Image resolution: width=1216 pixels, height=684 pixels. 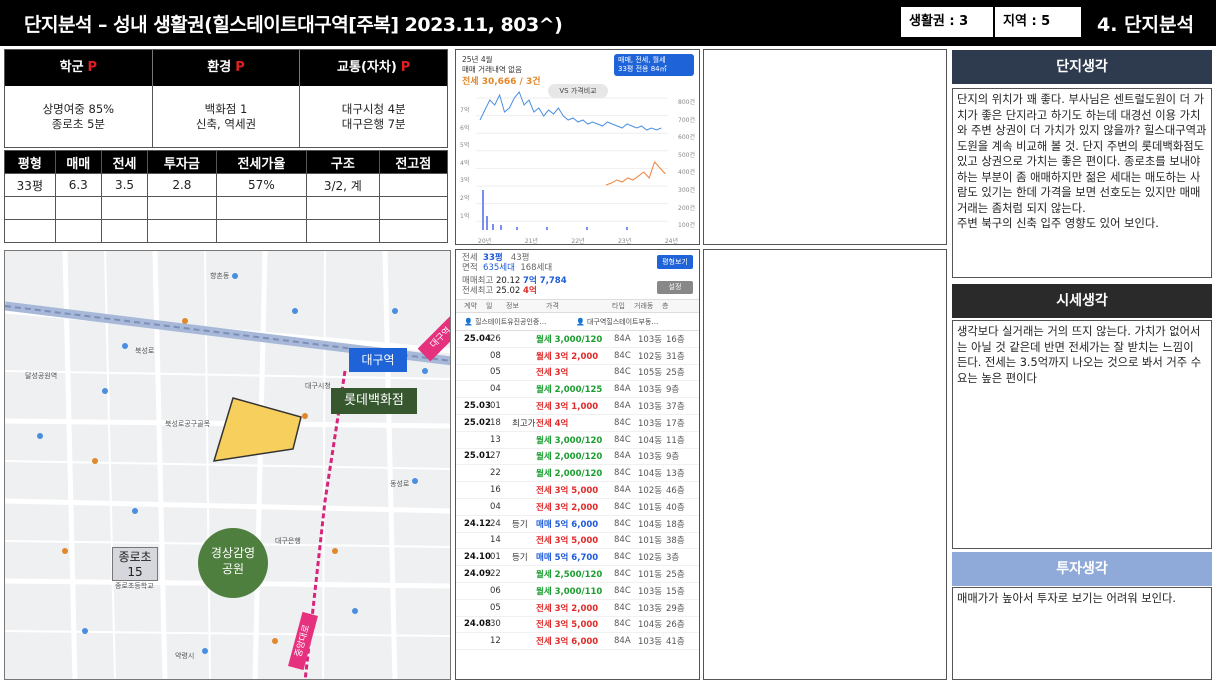 What do you see at coordinates (1082, 569) in the screenshot?
I see `invest-thoughts-header: 투자생각` at bounding box center [1082, 569].